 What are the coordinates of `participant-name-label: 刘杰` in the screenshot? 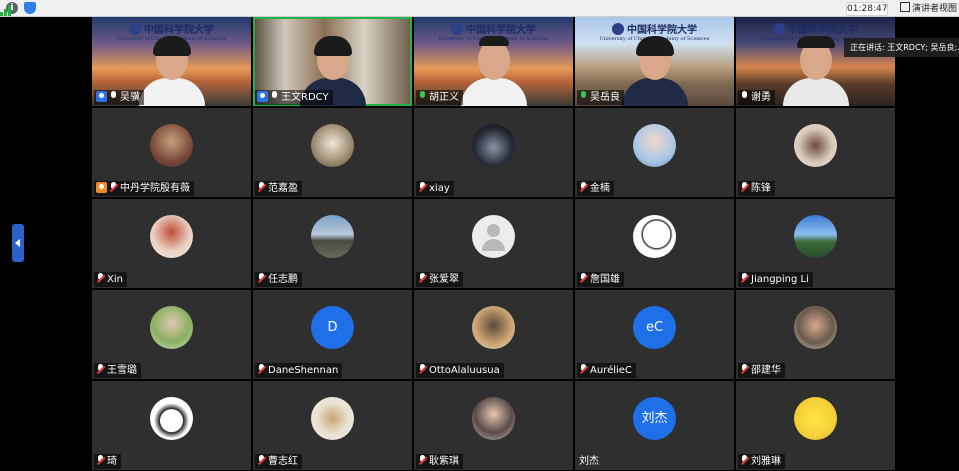 It's located at (589, 461).